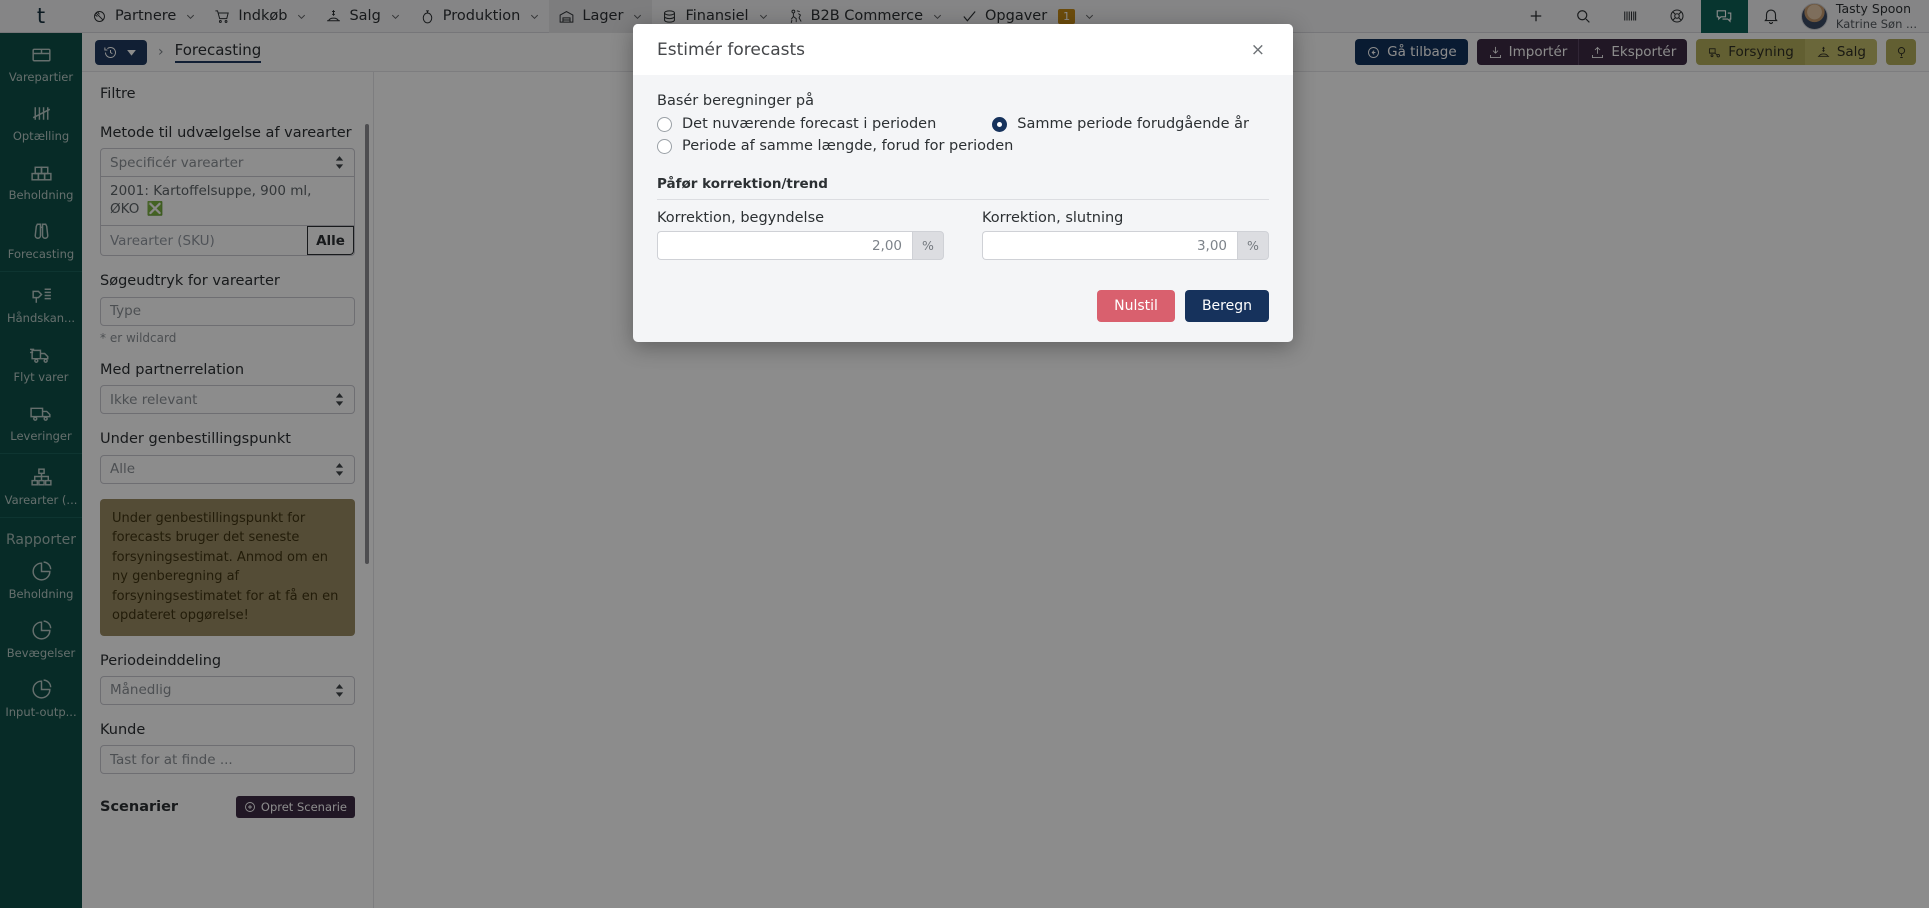 The height and width of the screenshot is (908, 1929). I want to click on dialog-footer: Nulstil Beregn, so click(963, 305).